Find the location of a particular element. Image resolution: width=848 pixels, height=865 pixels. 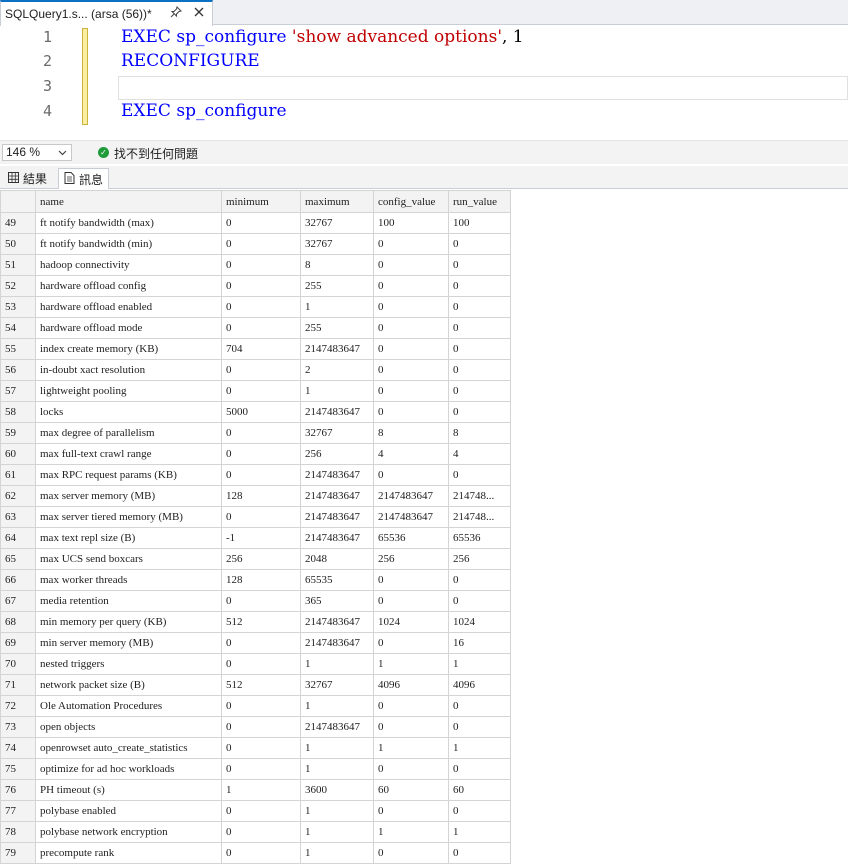

row-number: 75 is located at coordinates (18, 769).